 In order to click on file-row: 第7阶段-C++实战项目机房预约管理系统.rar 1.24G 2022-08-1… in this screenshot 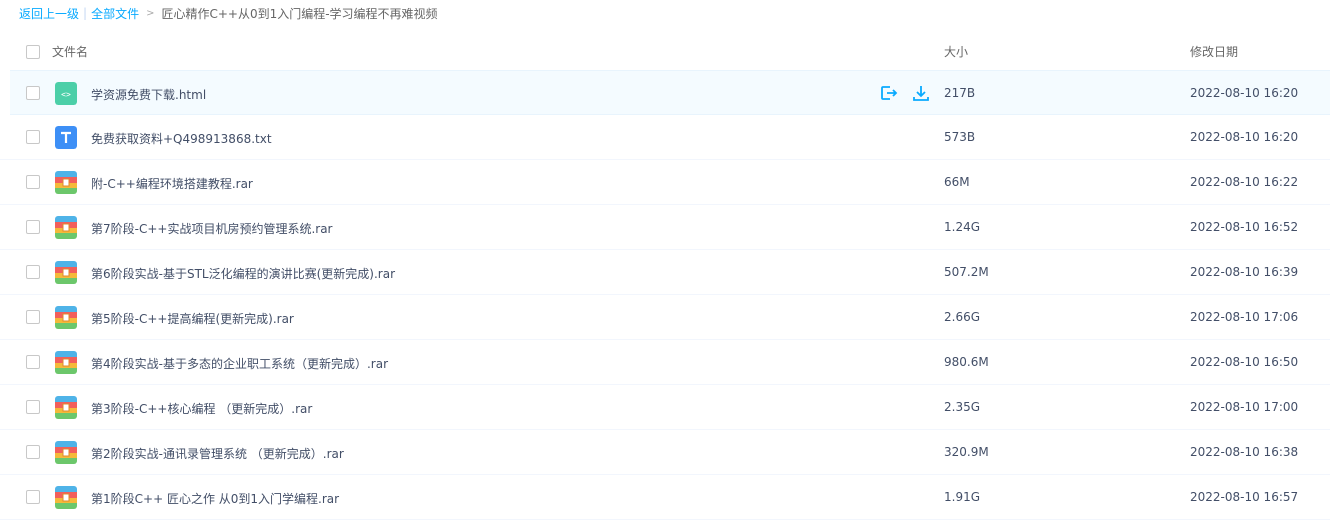, I will do `click(665, 227)`.